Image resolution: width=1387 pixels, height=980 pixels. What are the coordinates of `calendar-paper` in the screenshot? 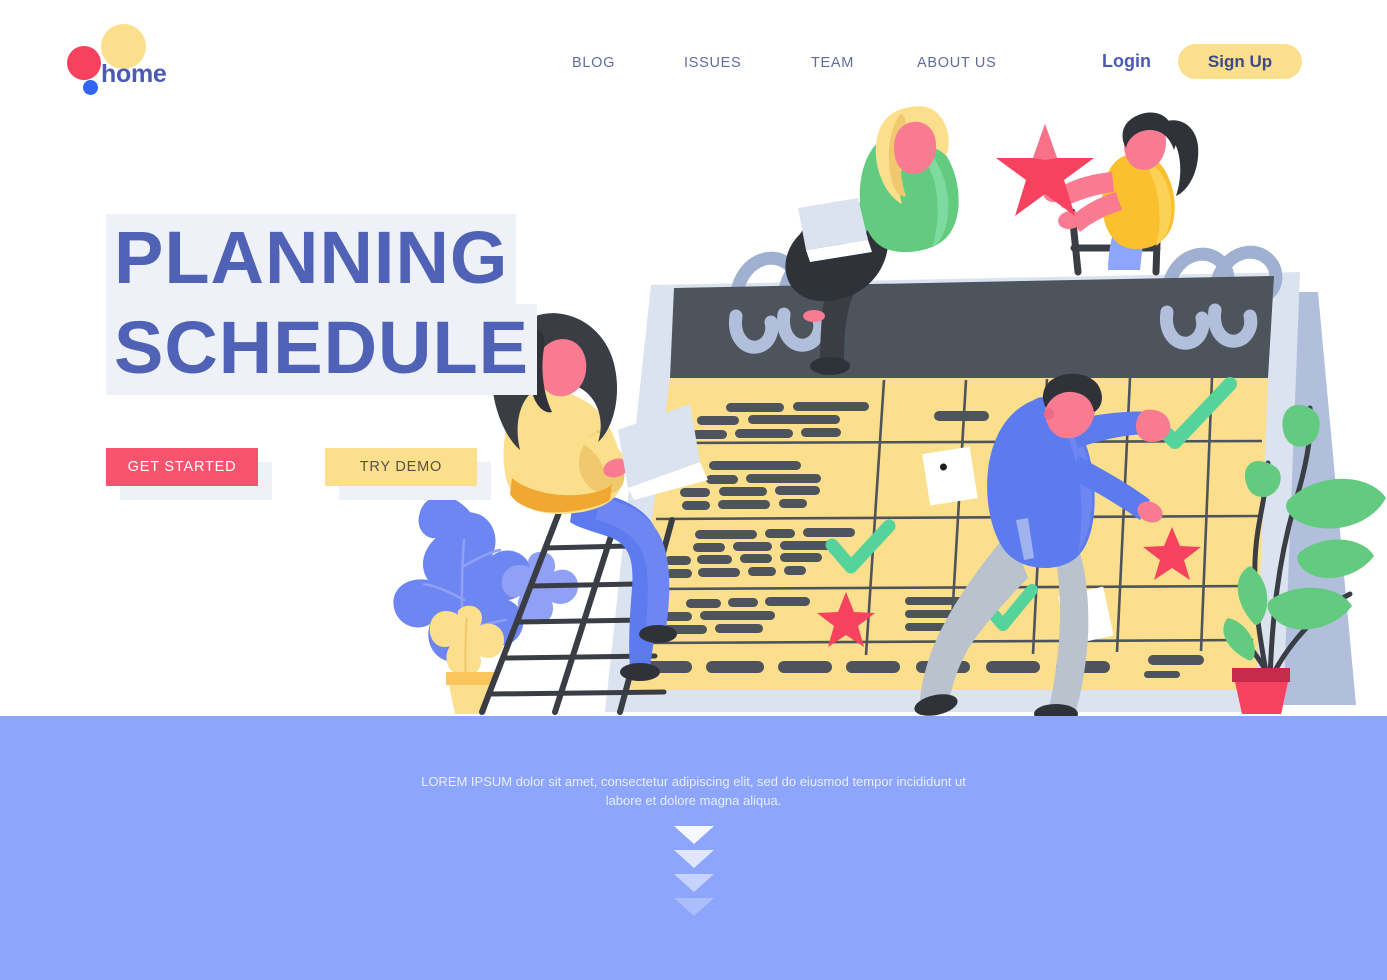 It's located at (949, 534).